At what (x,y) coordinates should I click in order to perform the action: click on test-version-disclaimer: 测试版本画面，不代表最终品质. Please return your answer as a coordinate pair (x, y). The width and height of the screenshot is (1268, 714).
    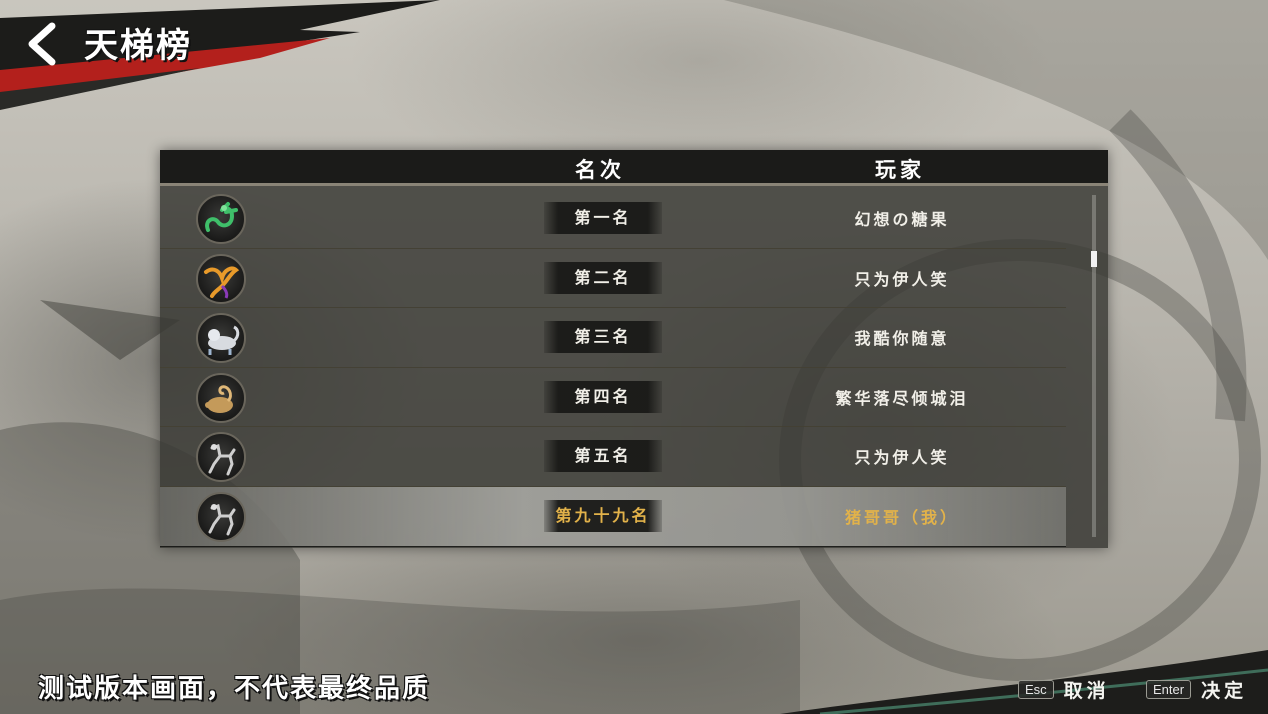
    Looking at the image, I should click on (234, 689).